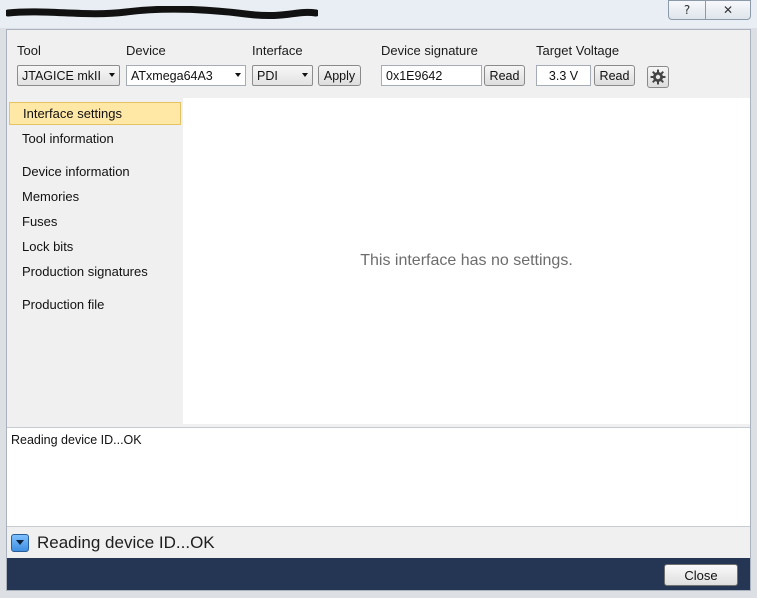 The width and height of the screenshot is (757, 598). Describe the element at coordinates (431, 75) in the screenshot. I see `signature-field: 0x1E9642` at that location.